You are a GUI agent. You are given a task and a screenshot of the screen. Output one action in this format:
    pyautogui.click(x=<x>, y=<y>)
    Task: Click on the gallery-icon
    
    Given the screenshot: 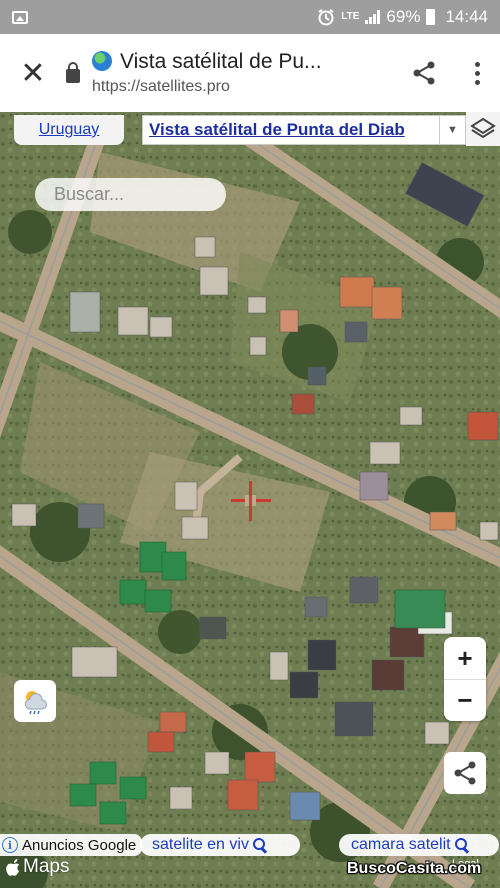 What is the action you would take?
    pyautogui.click(x=20, y=17)
    